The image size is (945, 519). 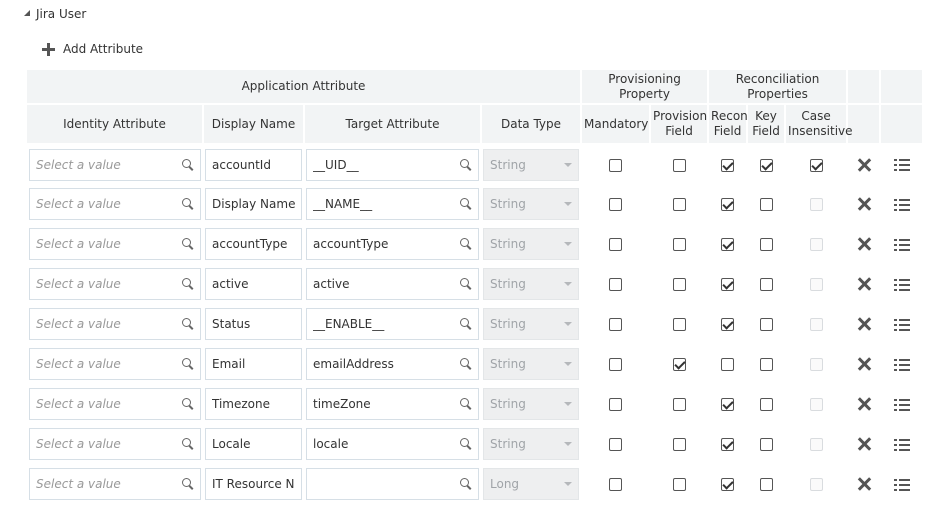 I want to click on target-attribute-input: timeZone, so click(x=392, y=404).